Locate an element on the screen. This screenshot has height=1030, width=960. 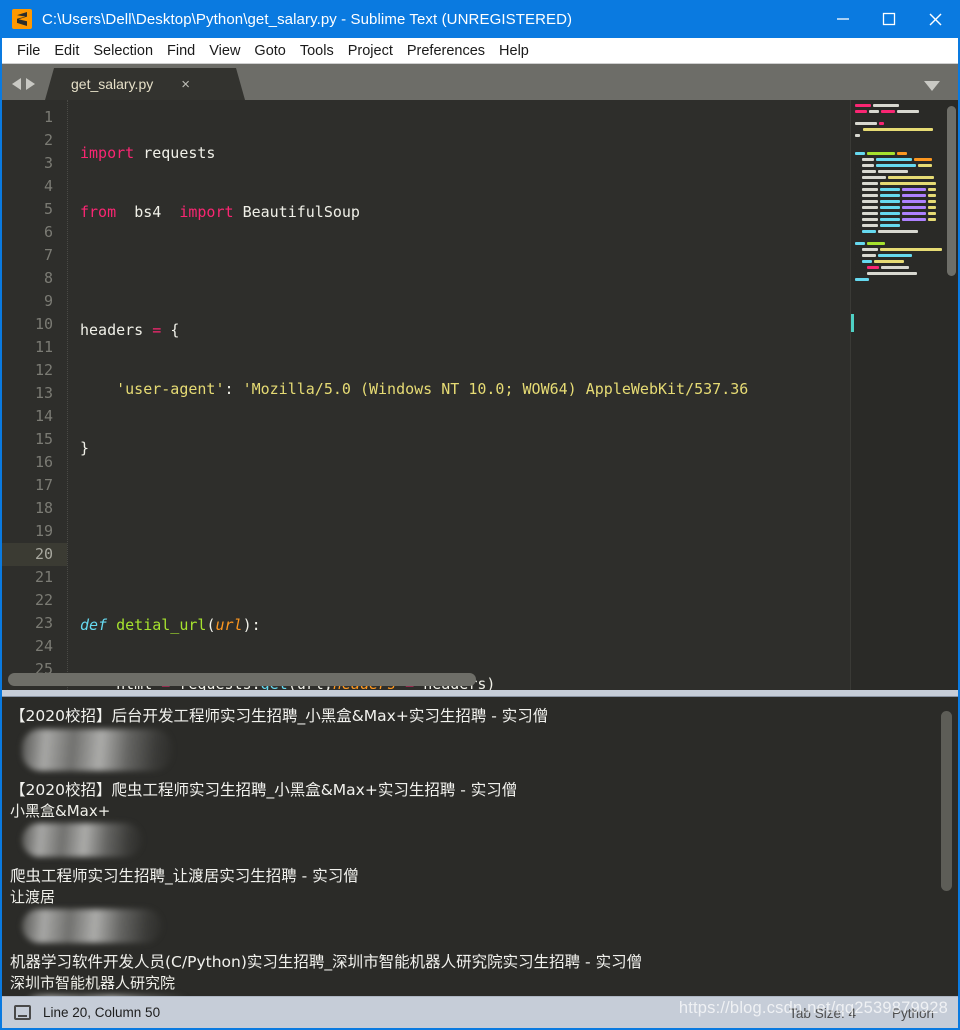
code-line-2: from bs4 import BeautifulSoup is located at coordinates (220, 212).